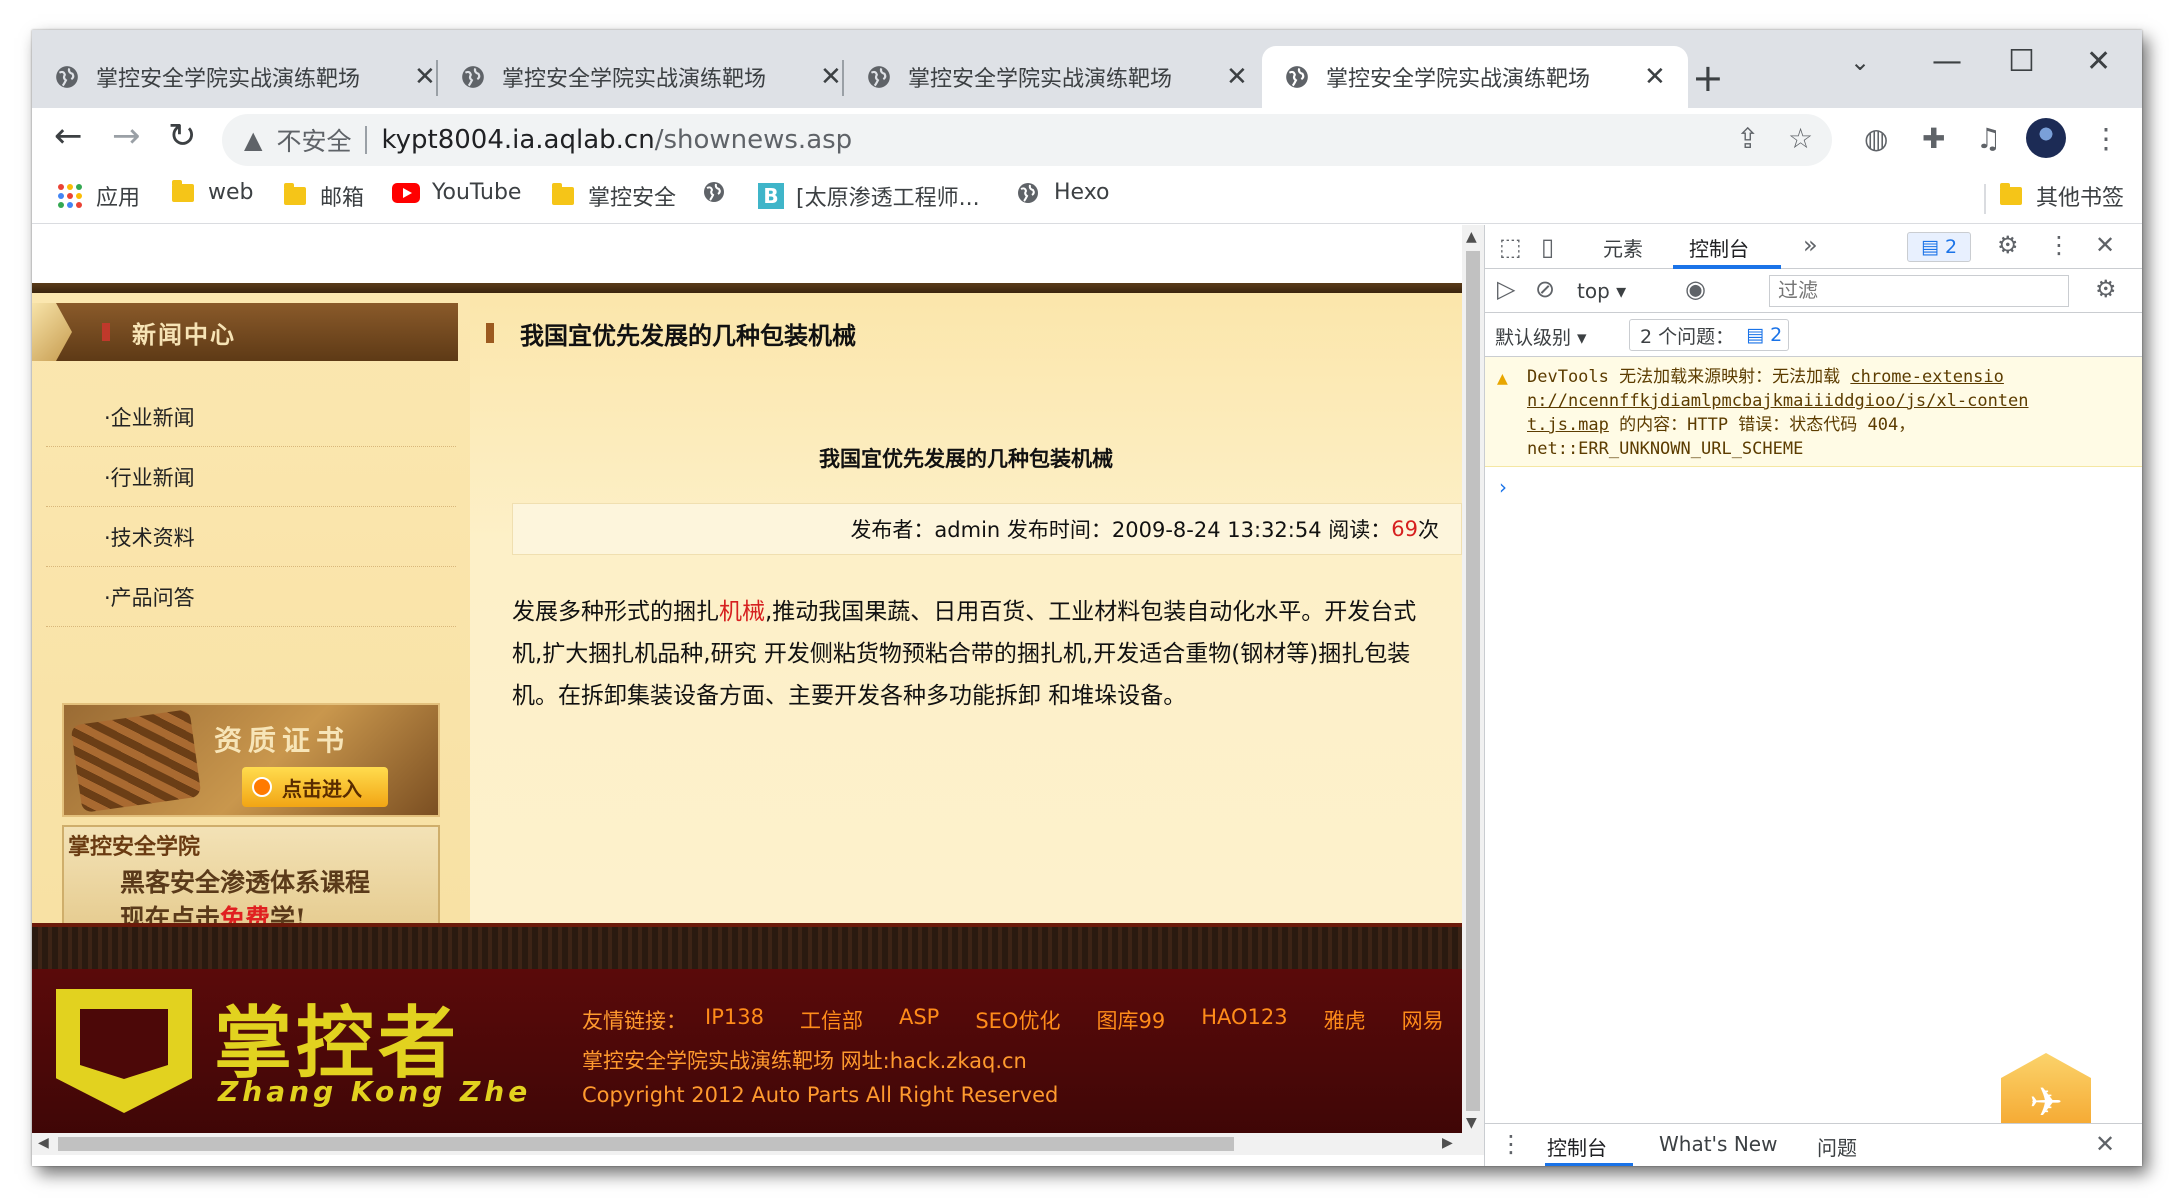 The width and height of the screenshot is (2169, 1198). What do you see at coordinates (1017, 1020) in the screenshot?
I see `friend-link: SEO优化` at bounding box center [1017, 1020].